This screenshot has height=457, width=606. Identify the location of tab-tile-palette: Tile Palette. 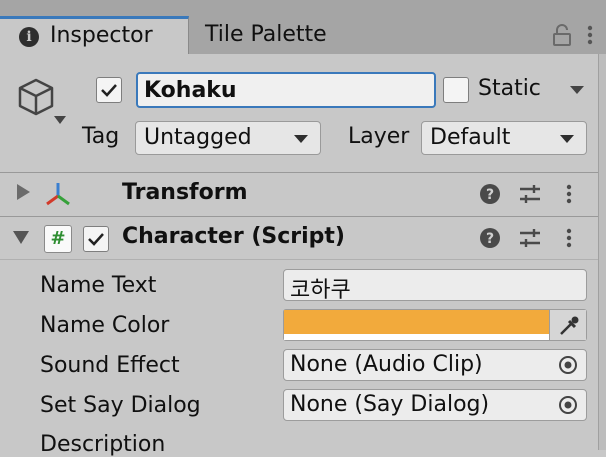
(290, 36).